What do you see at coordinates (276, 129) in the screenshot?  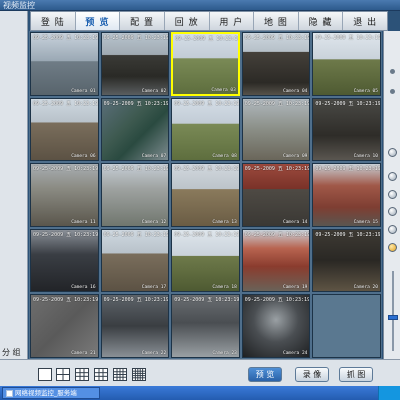 I see `video-tile: 09-25-2009 五 10:23:19 Camera 09` at bounding box center [276, 129].